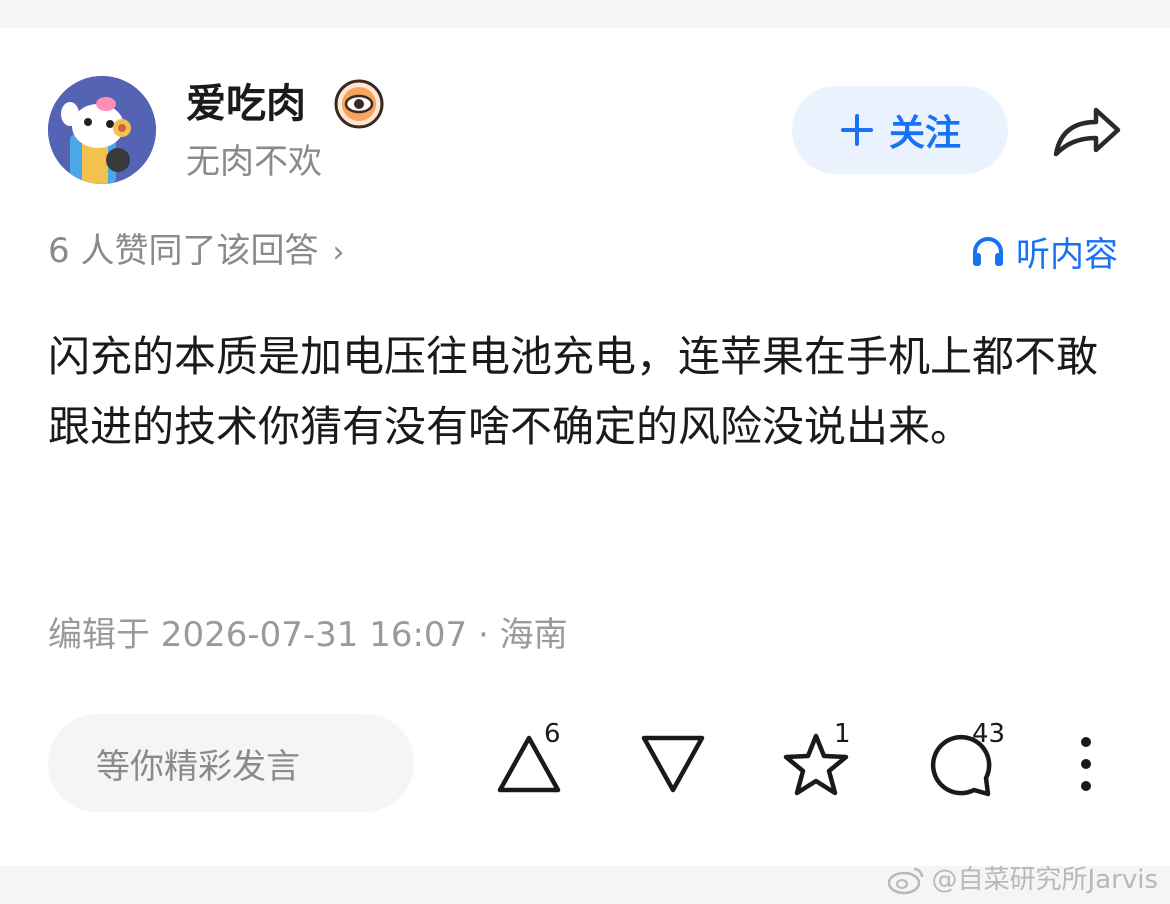 The width and height of the screenshot is (1170, 904). What do you see at coordinates (988, 251) in the screenshot?
I see `headphones-icon` at bounding box center [988, 251].